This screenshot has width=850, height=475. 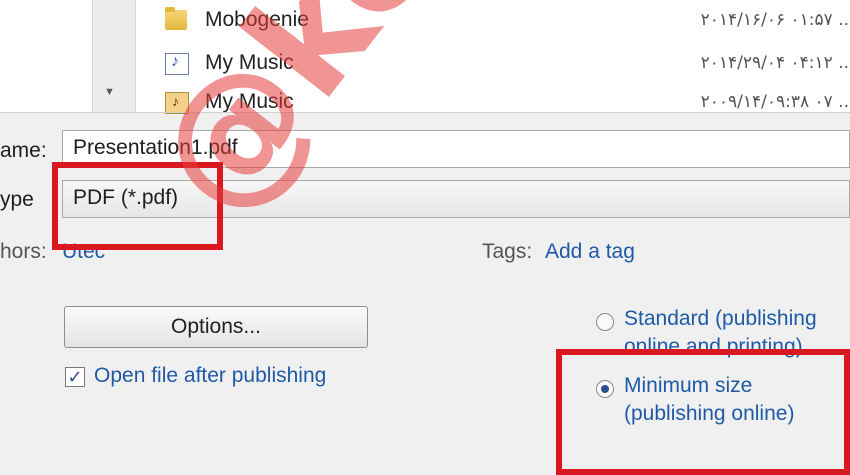 What do you see at coordinates (774, 63) in the screenshot?
I see `file-date: ٢٠١۴/٢٩/٠۴ ٠۴:١٢ ..` at bounding box center [774, 63].